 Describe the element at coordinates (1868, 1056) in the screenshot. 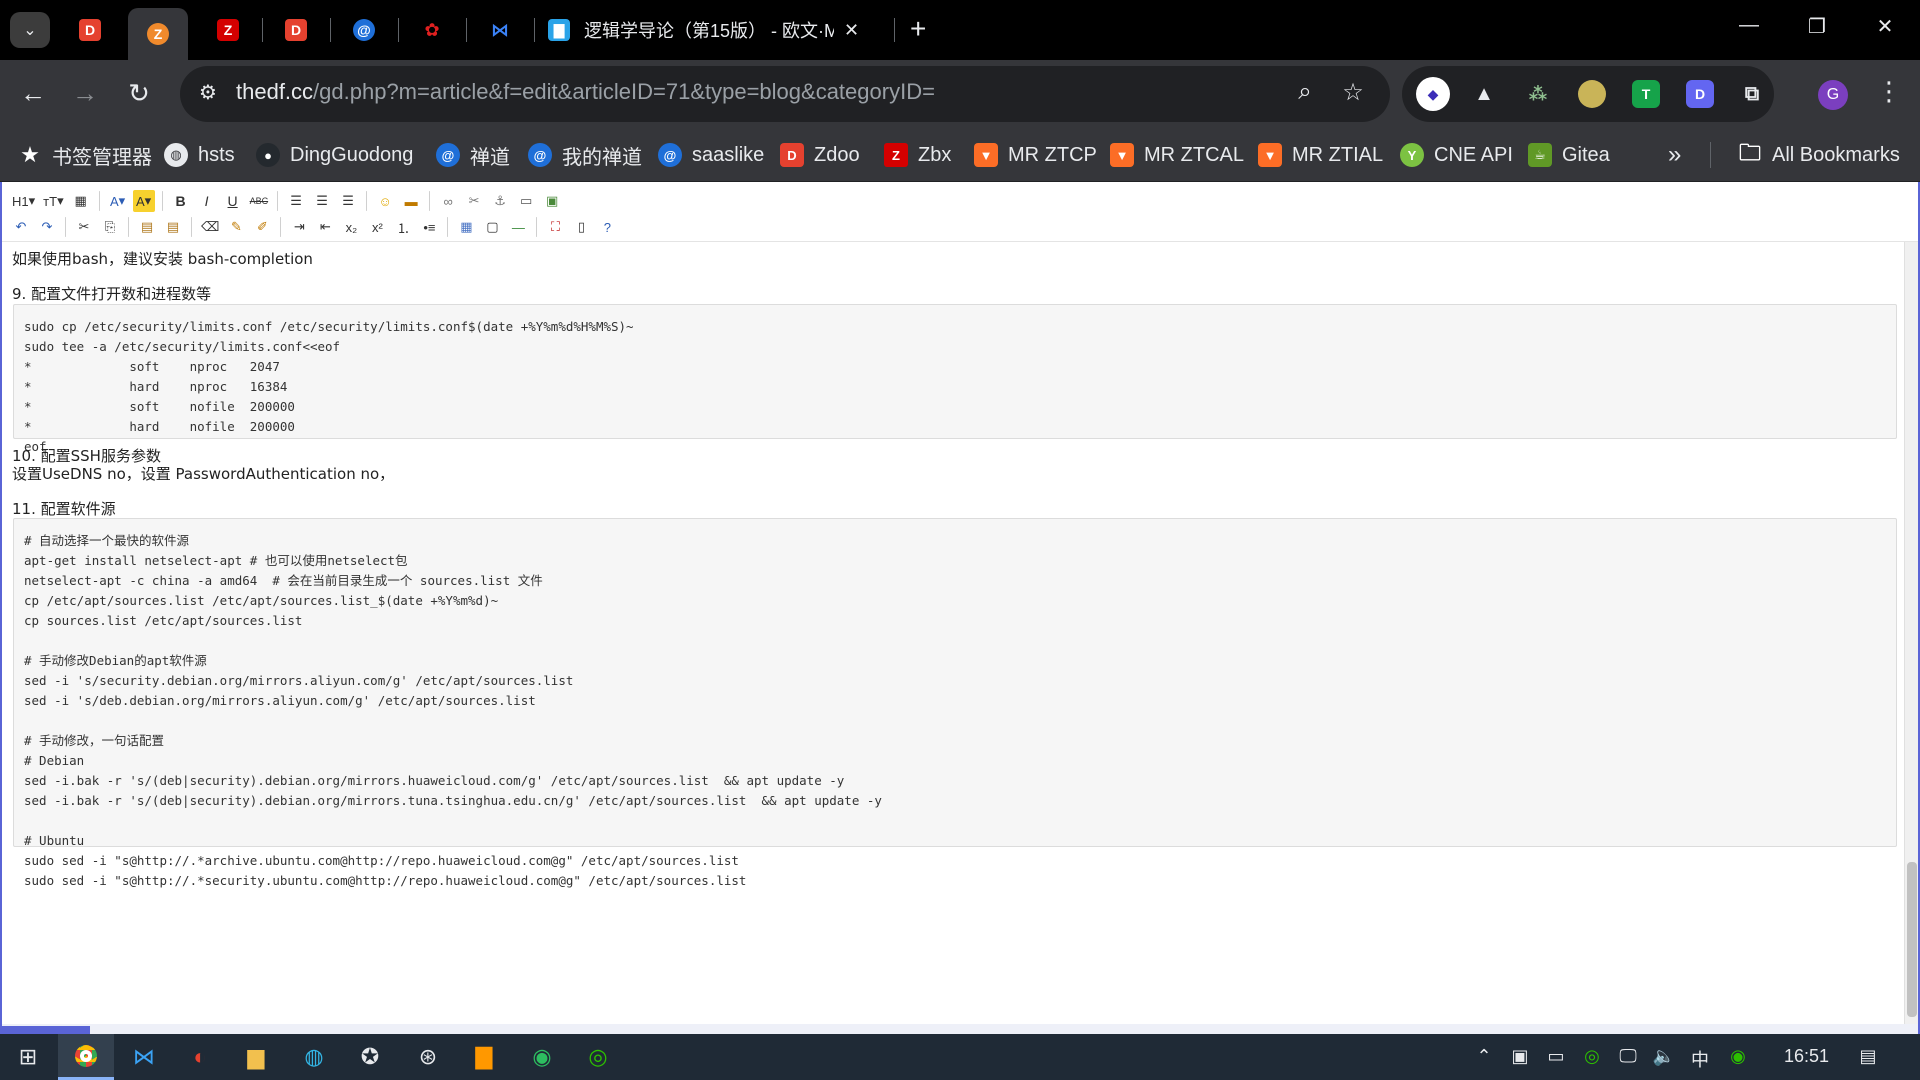

I see `notifications-icon: ▤` at that location.